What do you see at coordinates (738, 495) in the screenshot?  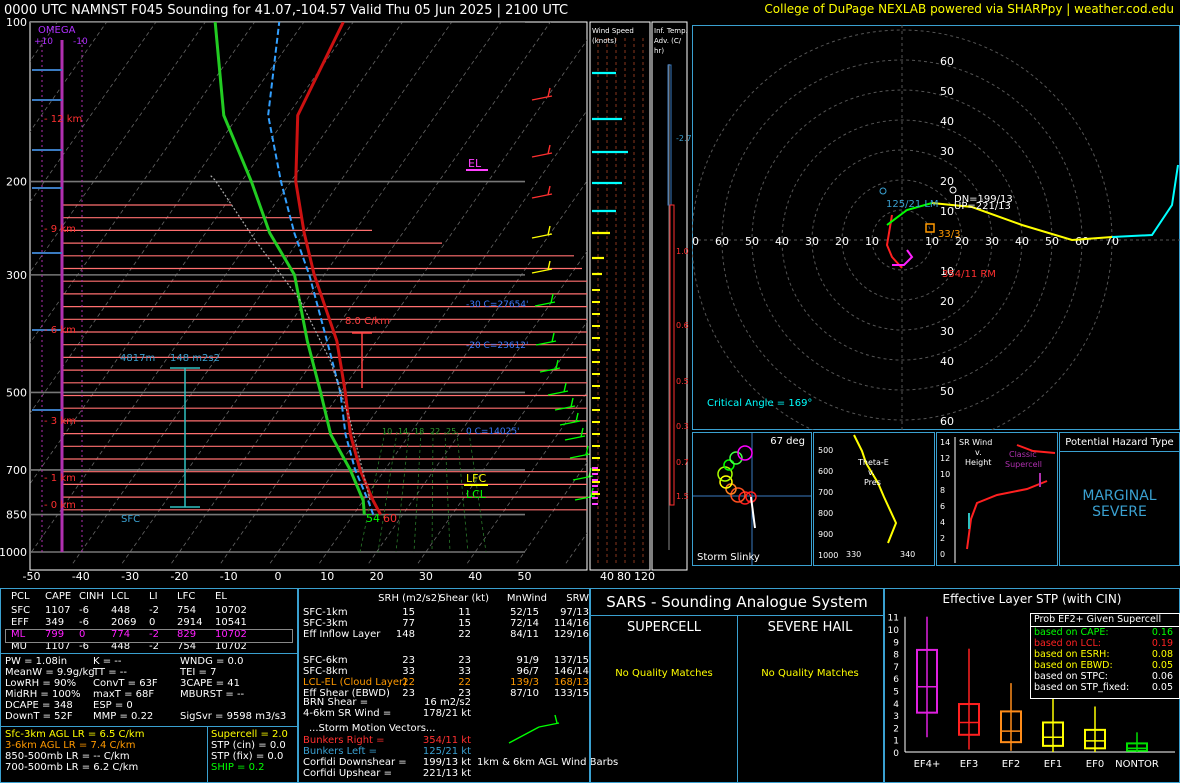 I see `slinky-ring` at bounding box center [738, 495].